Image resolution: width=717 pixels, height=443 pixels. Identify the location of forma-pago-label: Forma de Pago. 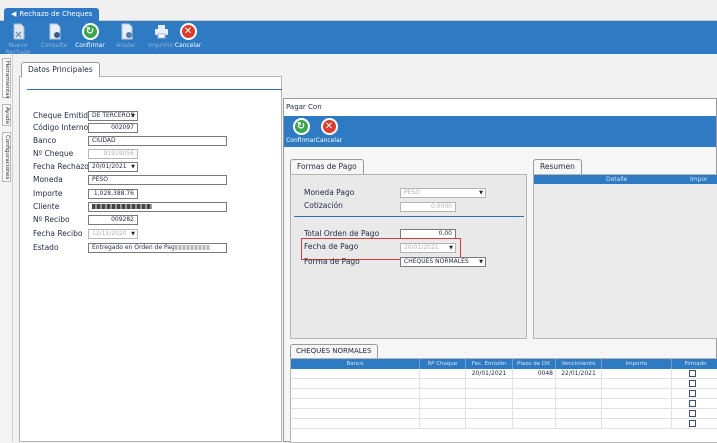
(332, 261).